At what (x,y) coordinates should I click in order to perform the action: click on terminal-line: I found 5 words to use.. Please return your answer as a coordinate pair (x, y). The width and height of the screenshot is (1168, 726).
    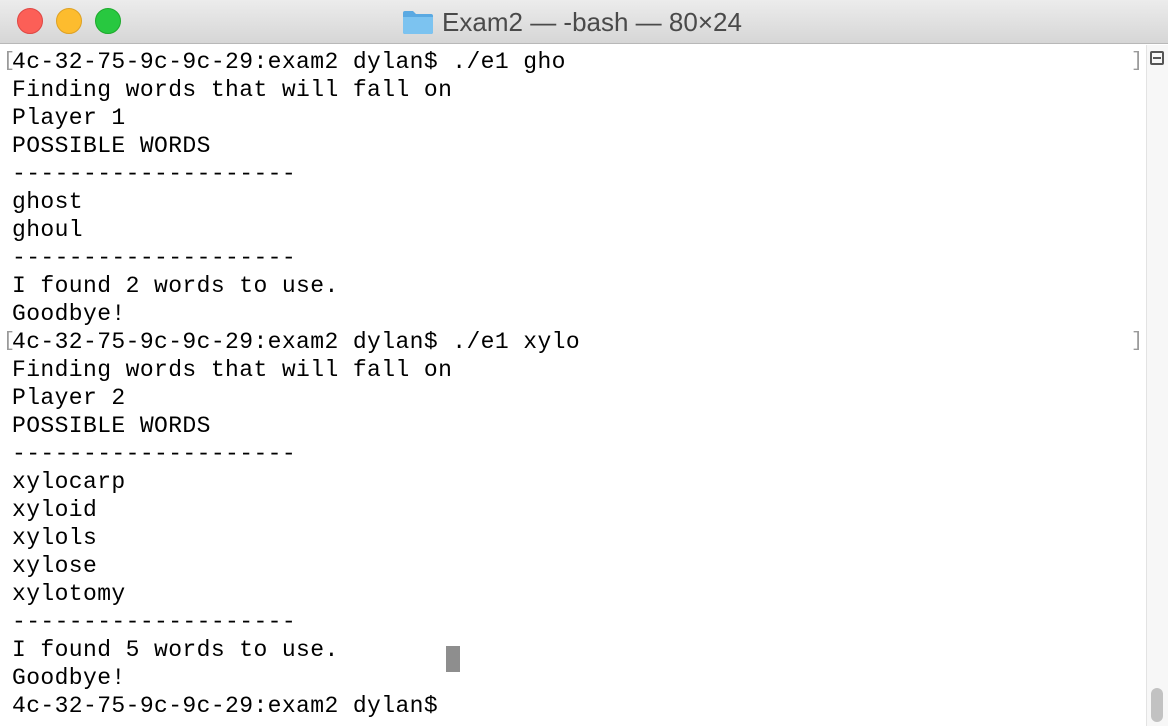
    Looking at the image, I should click on (175, 650).